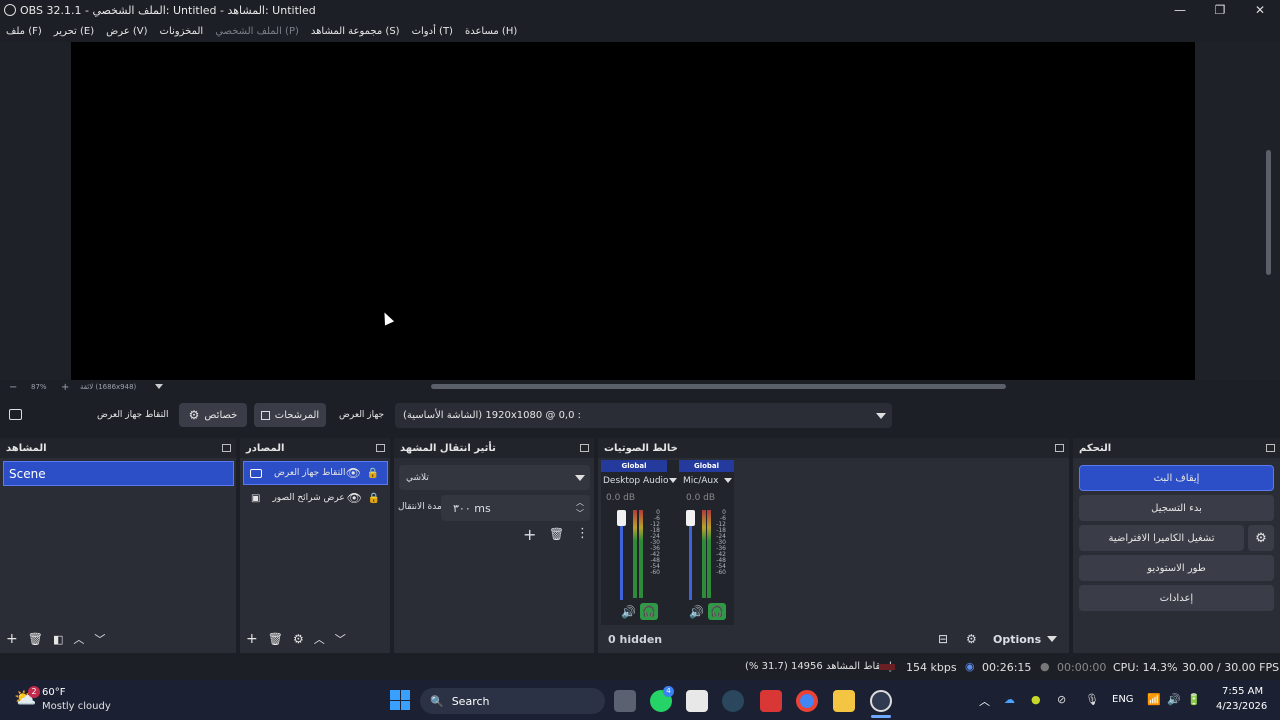 The width and height of the screenshot is (1280, 720). Describe the element at coordinates (432, 31) in the screenshot. I see `menu-tools: أدوات (T)` at that location.